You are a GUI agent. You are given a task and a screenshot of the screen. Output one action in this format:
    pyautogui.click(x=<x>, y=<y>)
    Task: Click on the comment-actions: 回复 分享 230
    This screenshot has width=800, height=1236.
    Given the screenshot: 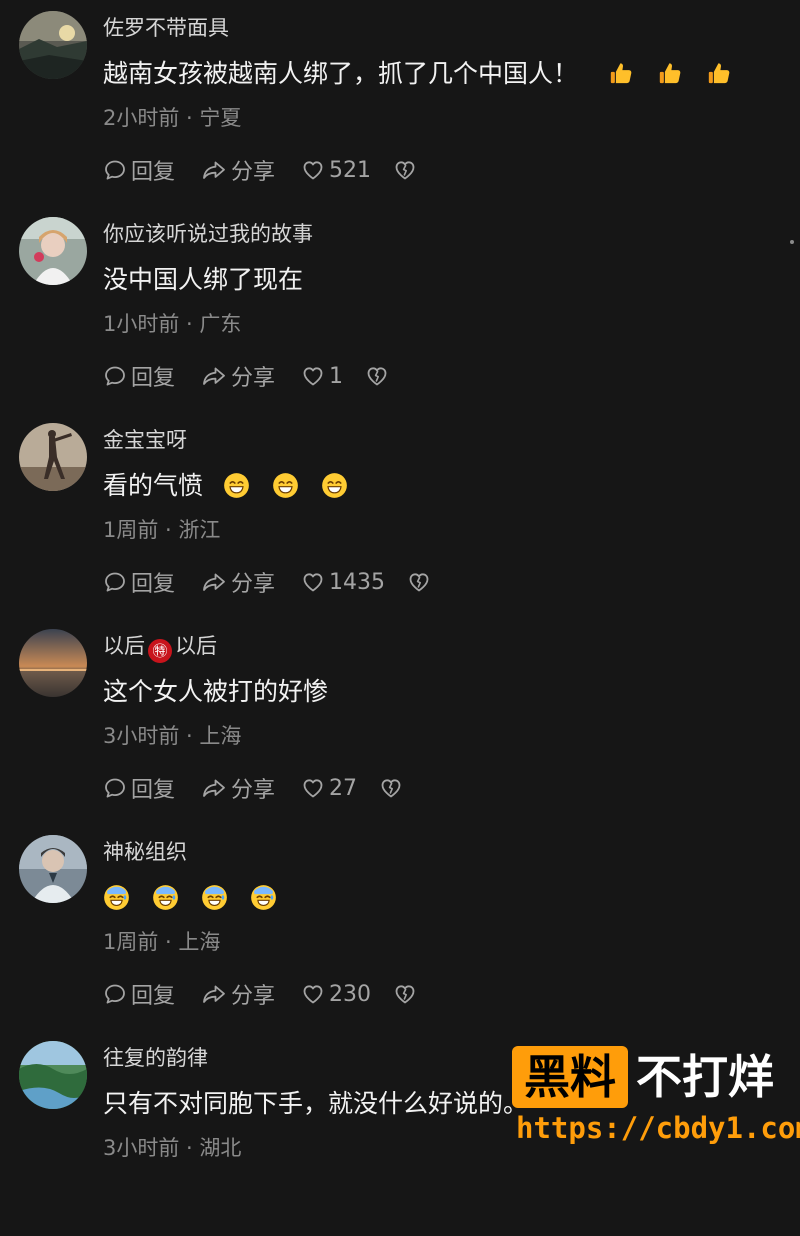 What is the action you would take?
    pyautogui.click(x=260, y=994)
    